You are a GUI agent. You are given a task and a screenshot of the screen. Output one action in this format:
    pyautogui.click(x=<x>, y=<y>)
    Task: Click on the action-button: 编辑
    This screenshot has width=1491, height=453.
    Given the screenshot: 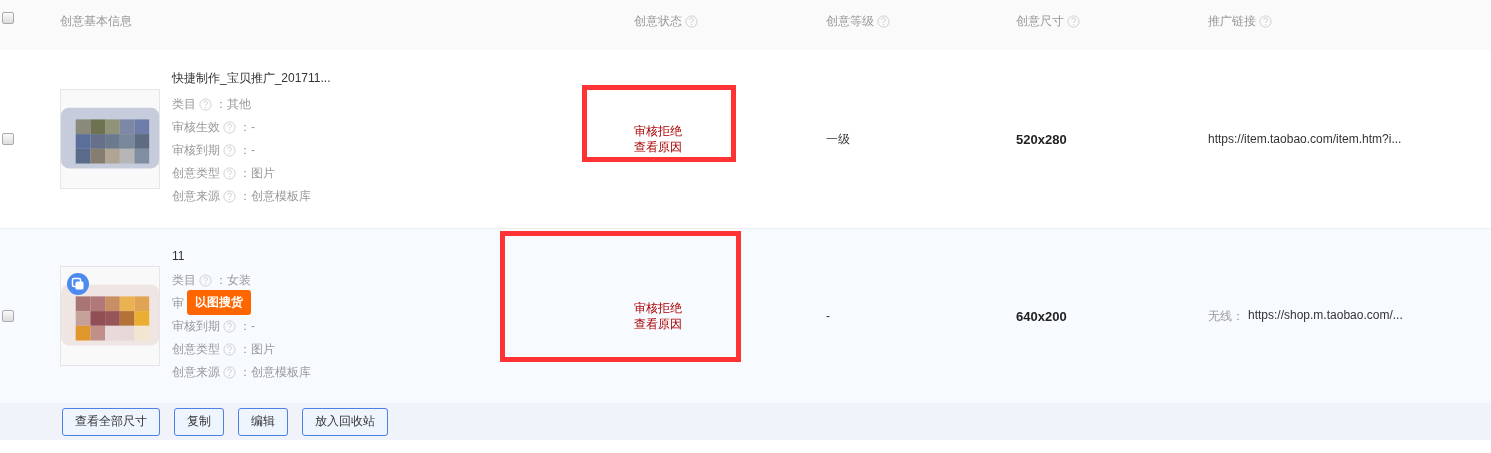 What is the action you would take?
    pyautogui.click(x=263, y=421)
    